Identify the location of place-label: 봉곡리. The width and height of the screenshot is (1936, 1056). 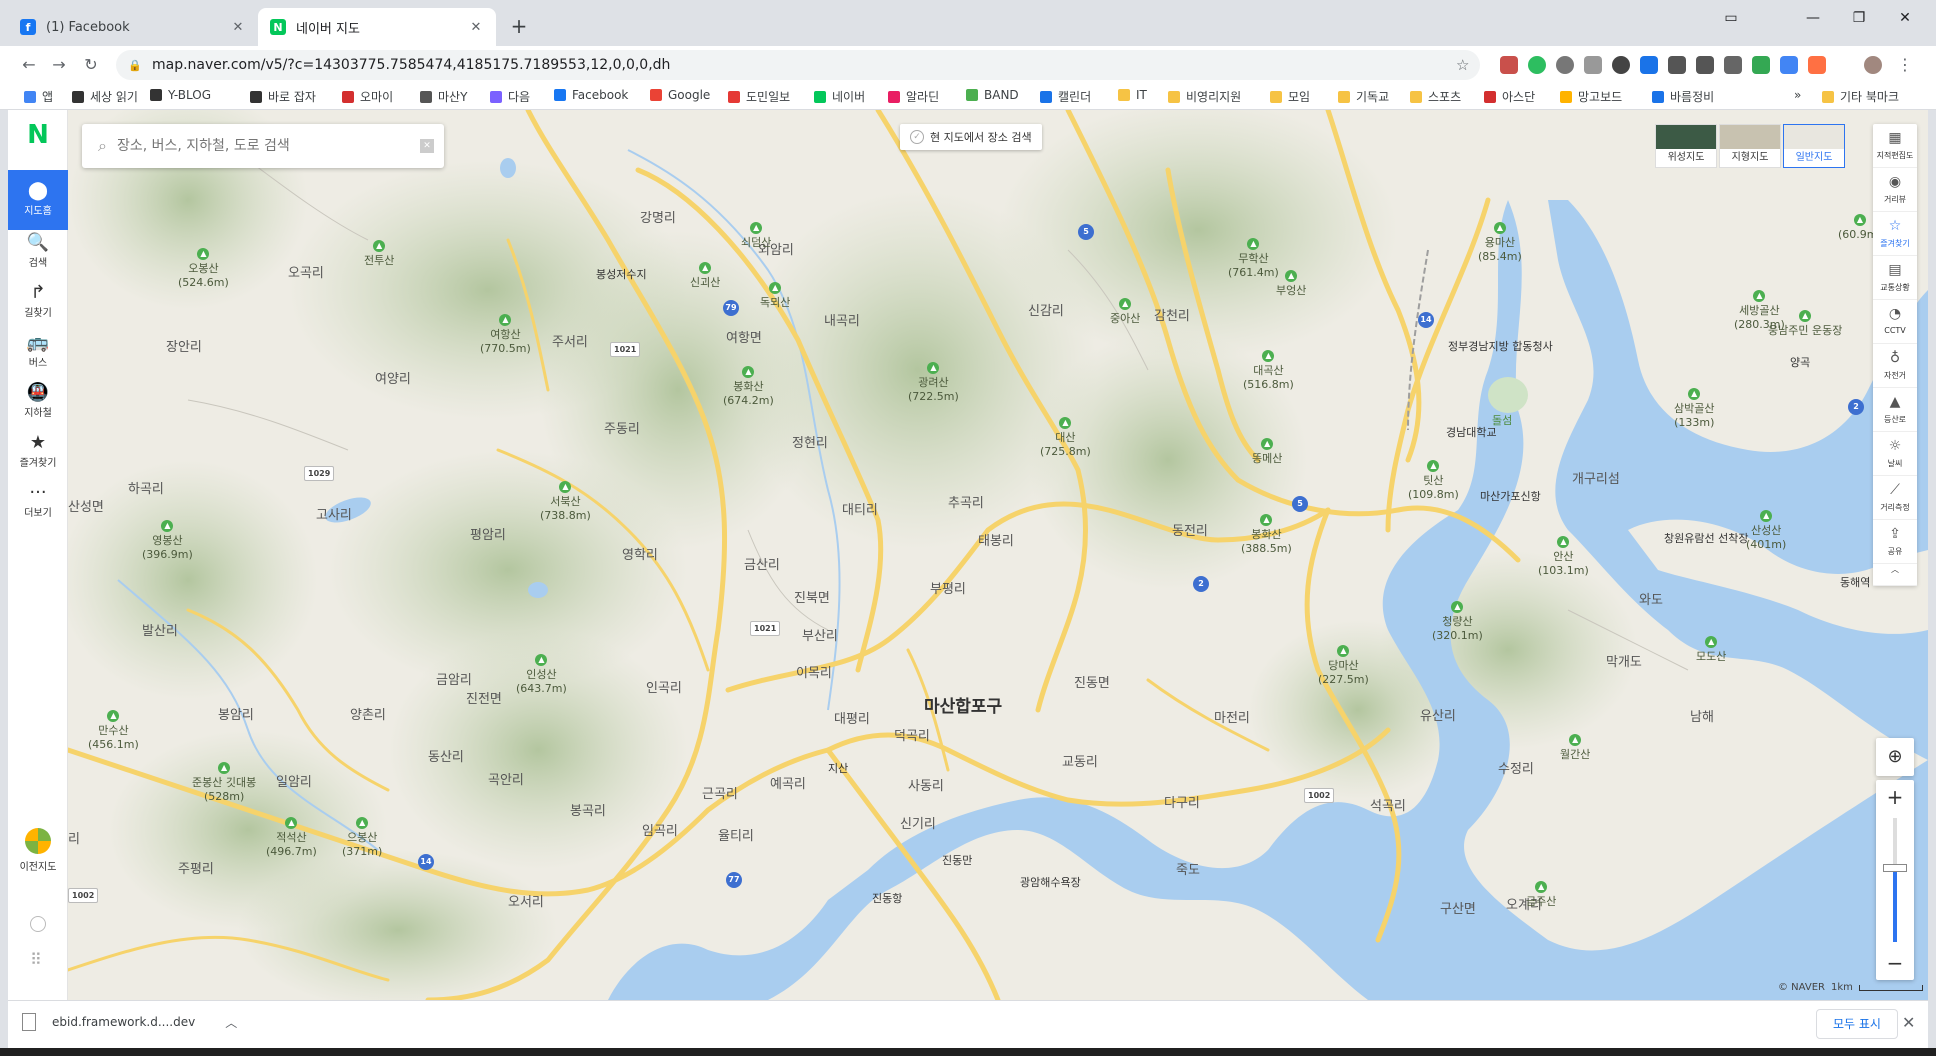
(588, 809).